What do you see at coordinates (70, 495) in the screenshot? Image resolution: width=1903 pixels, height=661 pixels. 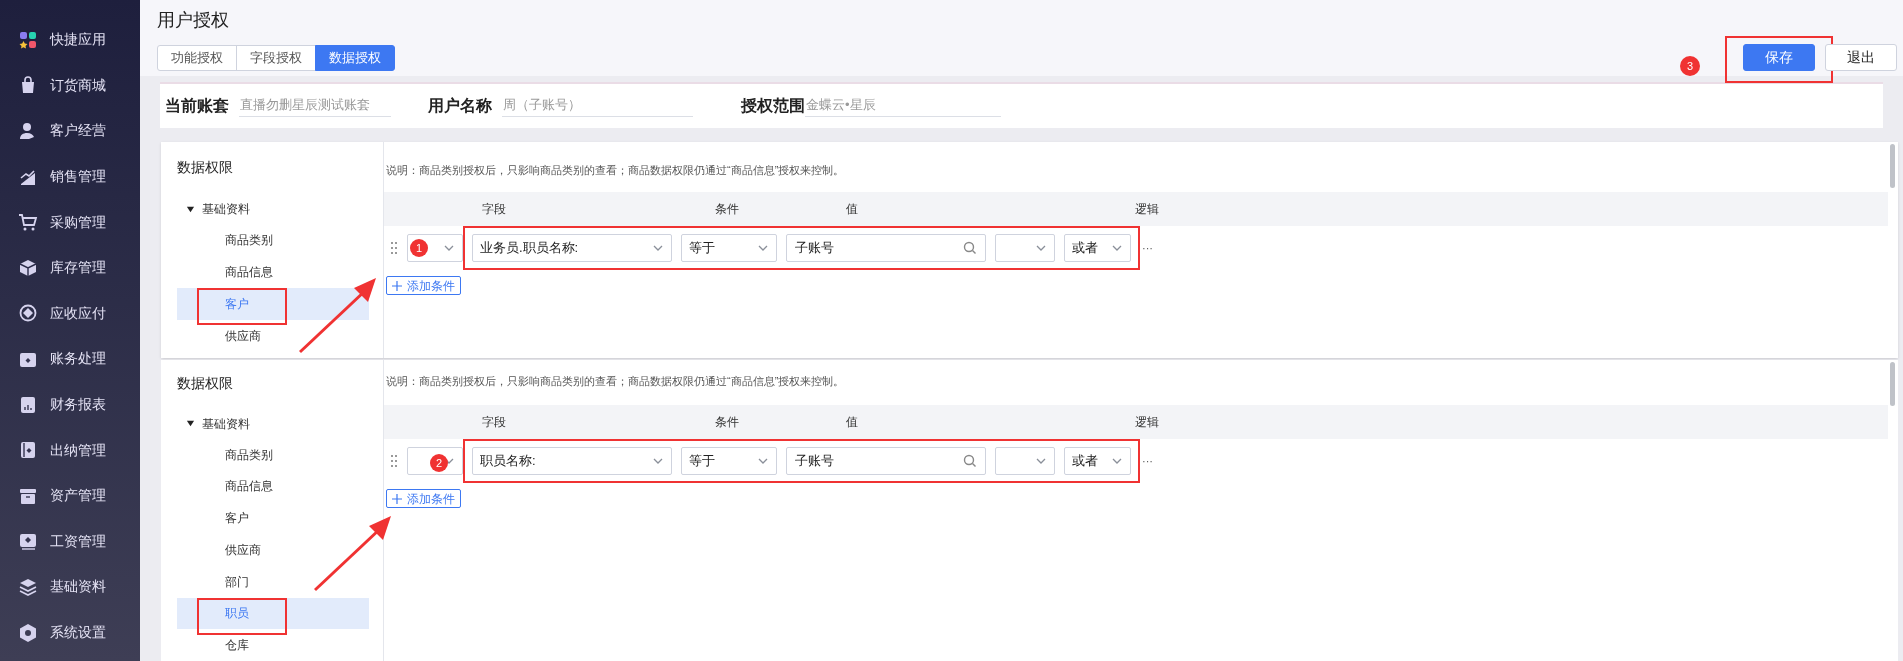 I see `sidebar-item: 资产管理` at bounding box center [70, 495].